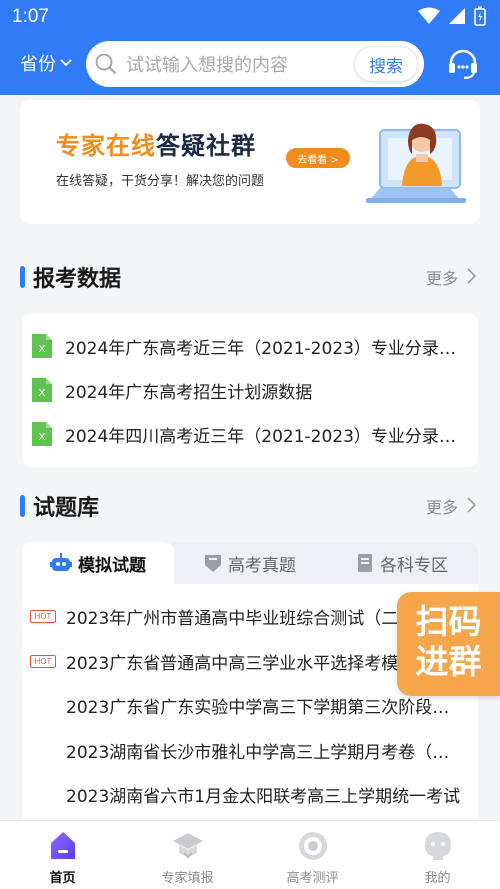 The height and width of the screenshot is (889, 500). I want to click on tab-mock-exams: 模拟试题, so click(98, 563).